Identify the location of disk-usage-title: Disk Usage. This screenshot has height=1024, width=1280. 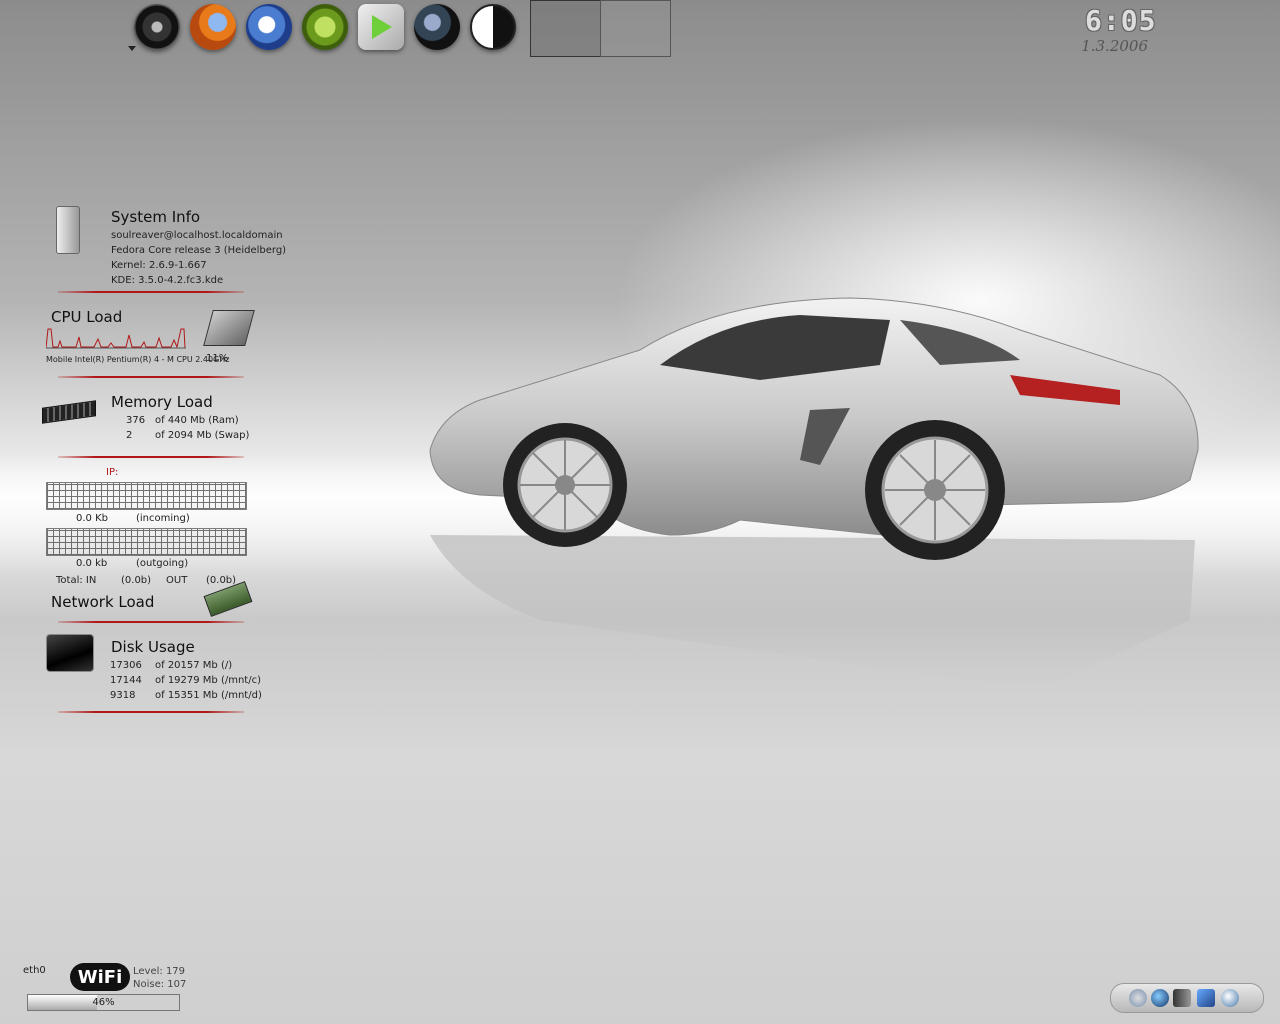
(153, 647).